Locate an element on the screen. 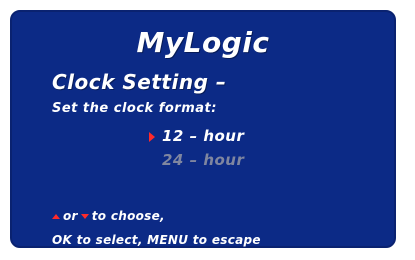 Image resolution: width=415 pixels, height=260 pixels. navigation-hint: or to choose, is located at coordinates (108, 216).